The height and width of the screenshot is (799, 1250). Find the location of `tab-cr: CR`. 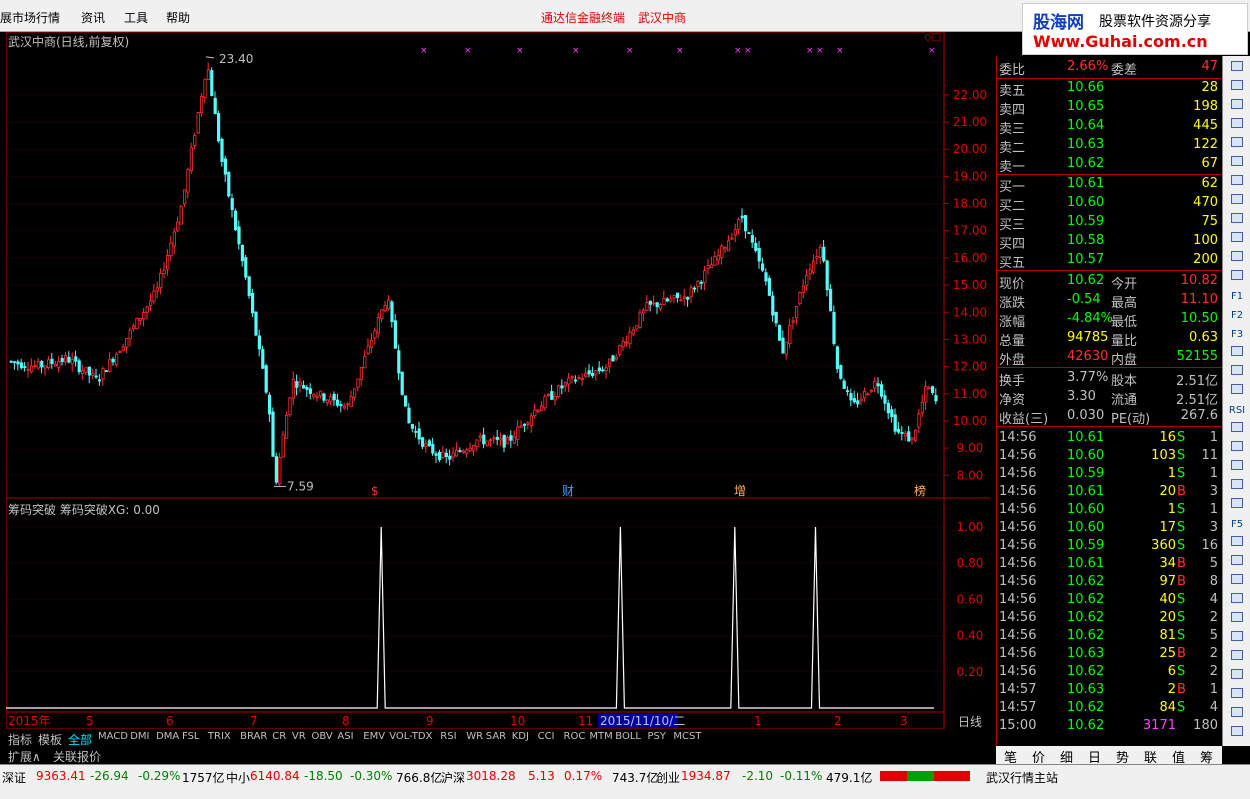

tab-cr: CR is located at coordinates (279, 736).